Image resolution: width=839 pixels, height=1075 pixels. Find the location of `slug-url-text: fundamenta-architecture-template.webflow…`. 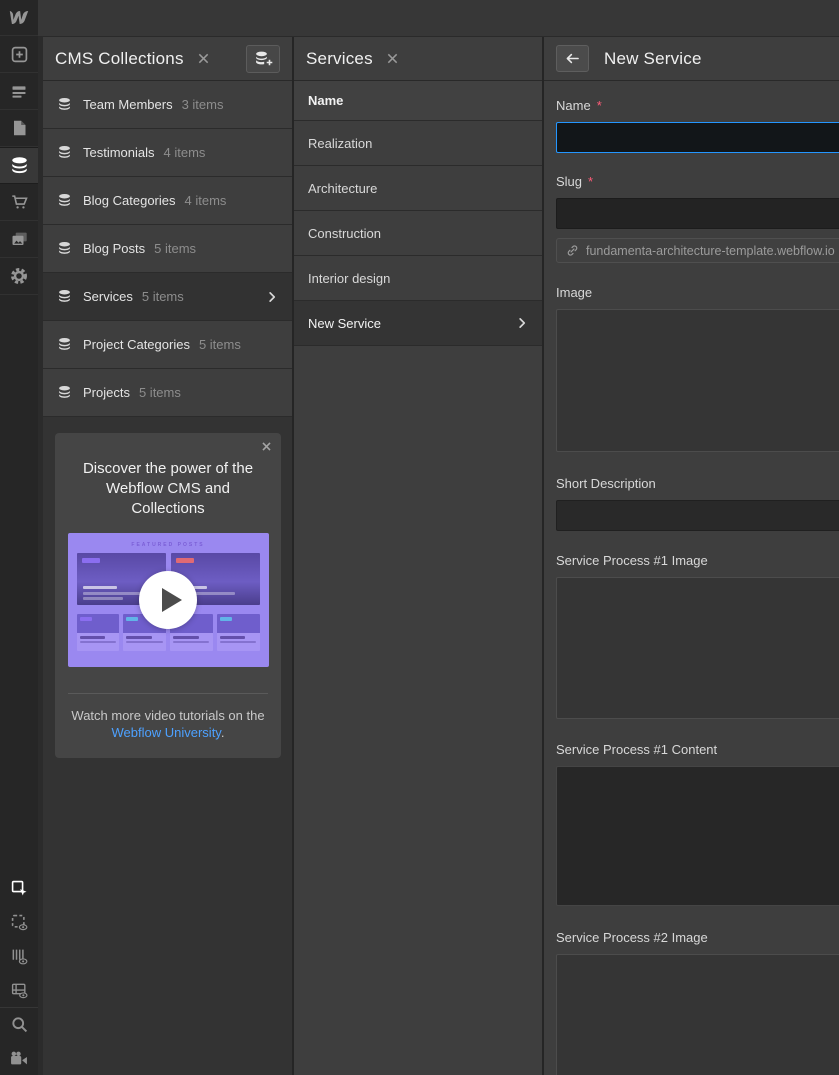

slug-url-text: fundamenta-architecture-template.webflow… is located at coordinates (710, 250).